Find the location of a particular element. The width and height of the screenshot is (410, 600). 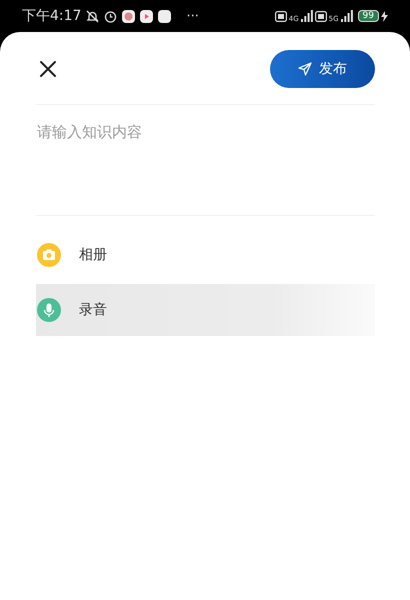

attachment-item: 录音 is located at coordinates (205, 310).